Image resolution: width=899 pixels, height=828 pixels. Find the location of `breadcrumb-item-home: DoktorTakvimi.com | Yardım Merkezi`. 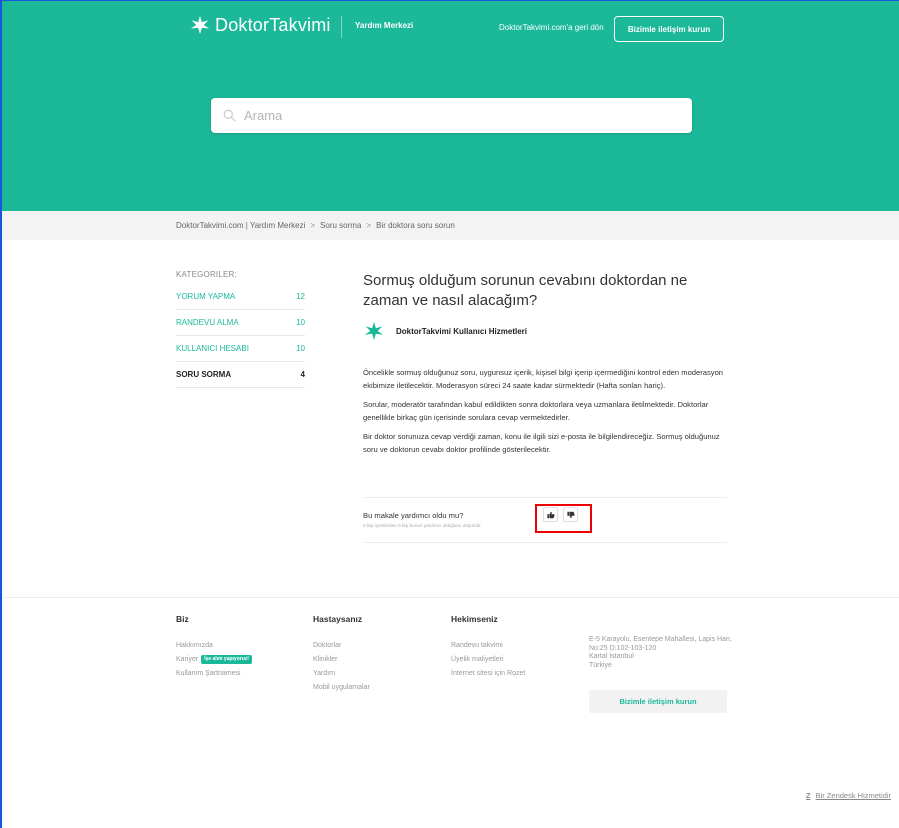

breadcrumb-item-home: DoktorTakvimi.com | Yardım Merkezi is located at coordinates (240, 225).